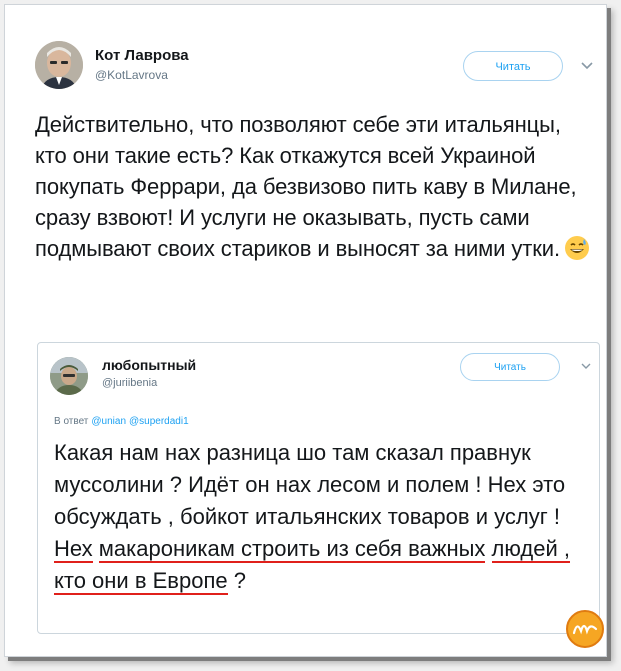 The height and width of the screenshot is (671, 621). What do you see at coordinates (108, 421) in the screenshot?
I see `mention-link: @unian` at bounding box center [108, 421].